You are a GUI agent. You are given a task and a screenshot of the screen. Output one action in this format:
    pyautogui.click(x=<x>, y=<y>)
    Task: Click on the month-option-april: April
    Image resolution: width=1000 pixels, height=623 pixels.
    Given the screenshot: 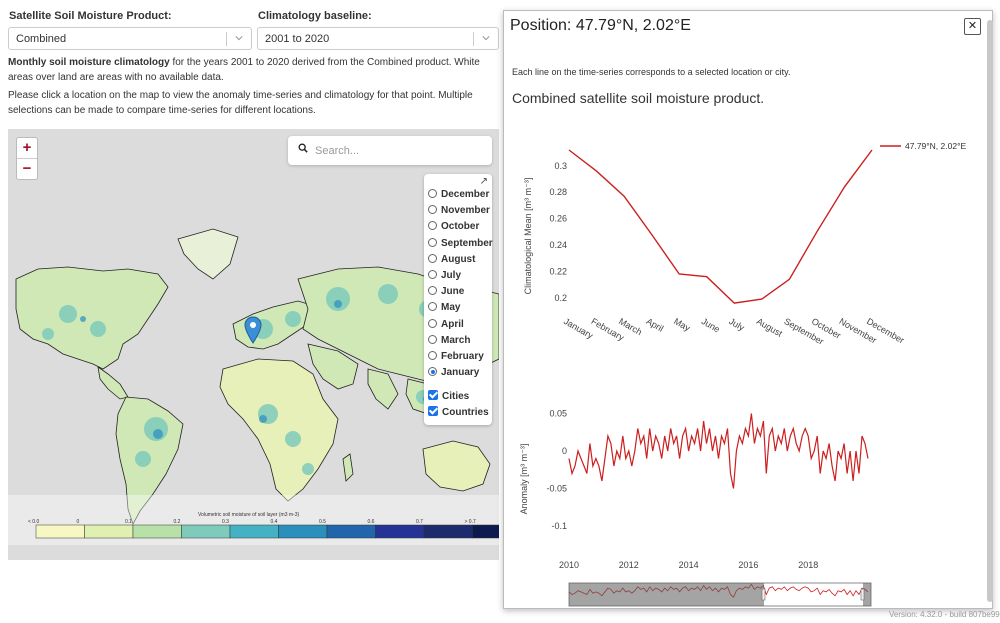 What is the action you would take?
    pyautogui.click(x=446, y=324)
    